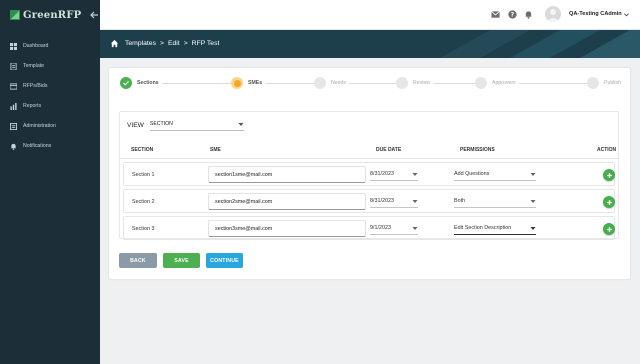  I want to click on breadcrumb-current: RFP Test, so click(205, 43).